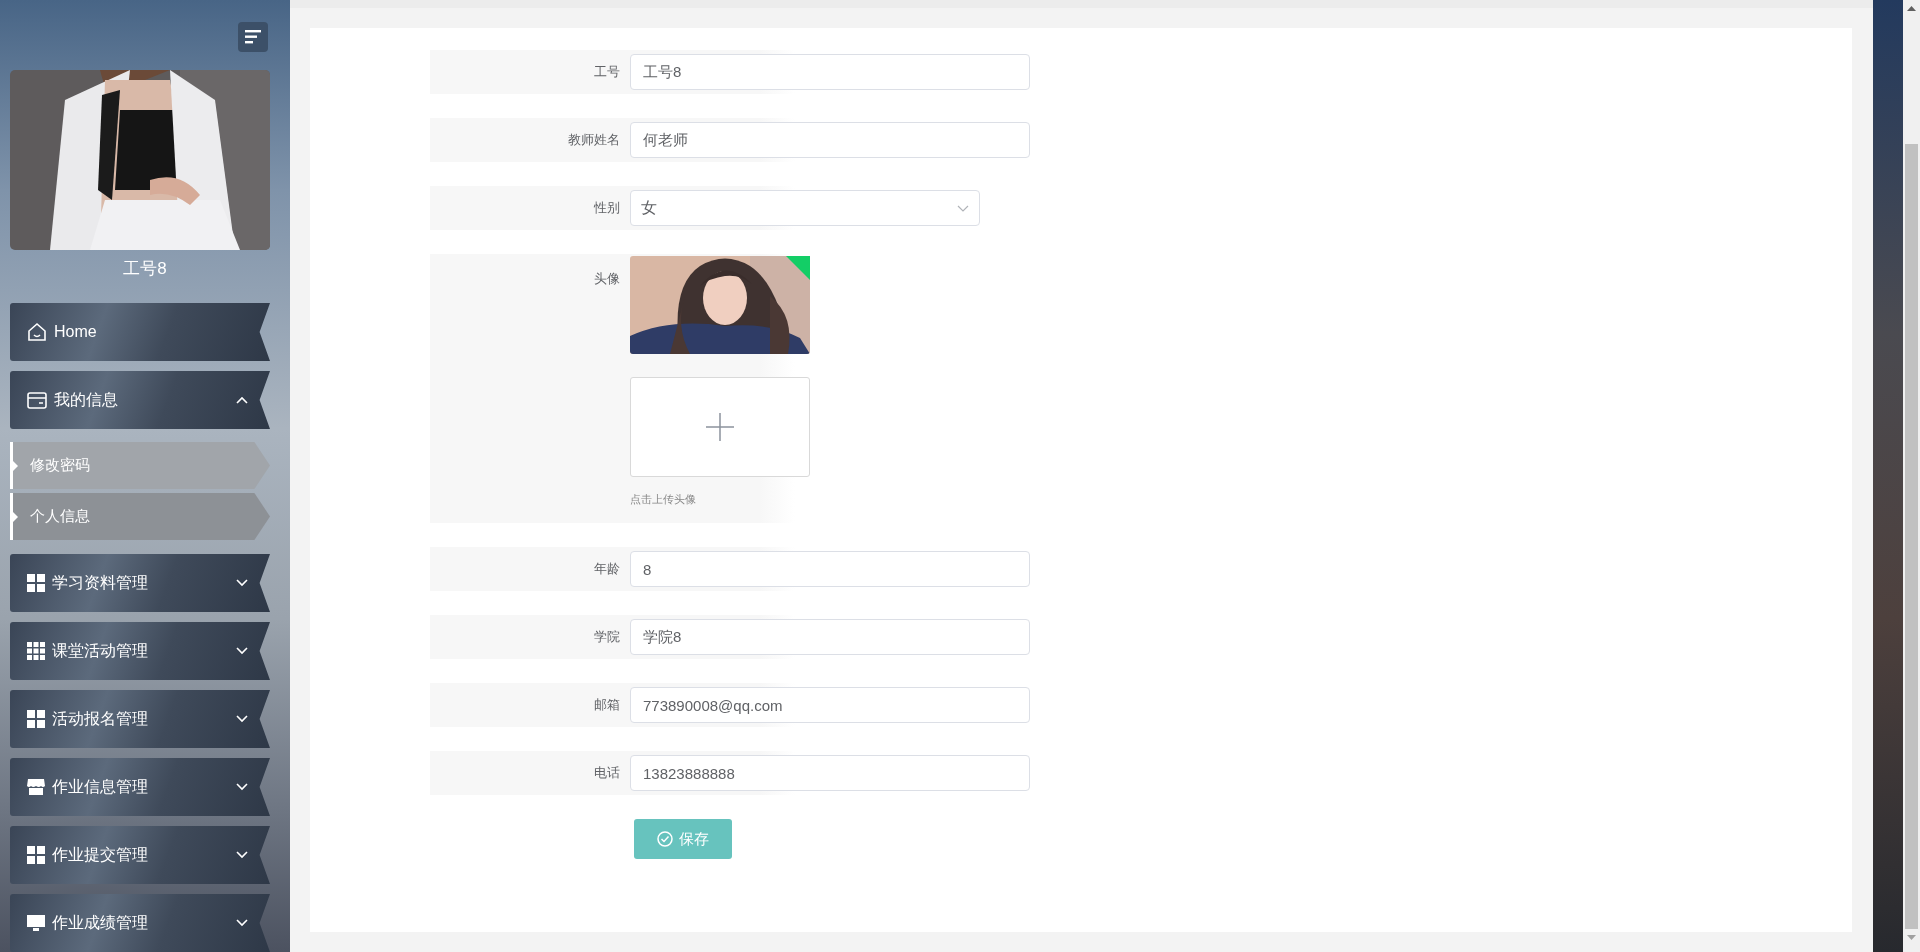 The height and width of the screenshot is (952, 1920). Describe the element at coordinates (140, 923) in the screenshot. I see `menu-item: 作业成绩管理` at that location.